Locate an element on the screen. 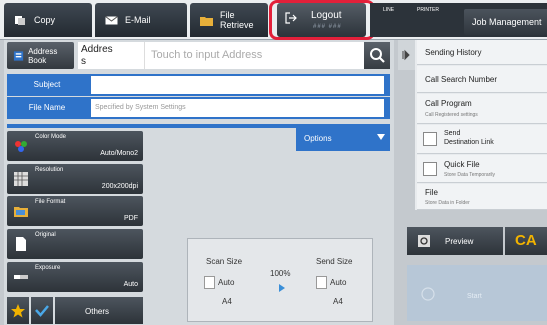 This screenshot has height=325, width=547. check-button is located at coordinates (42, 310).